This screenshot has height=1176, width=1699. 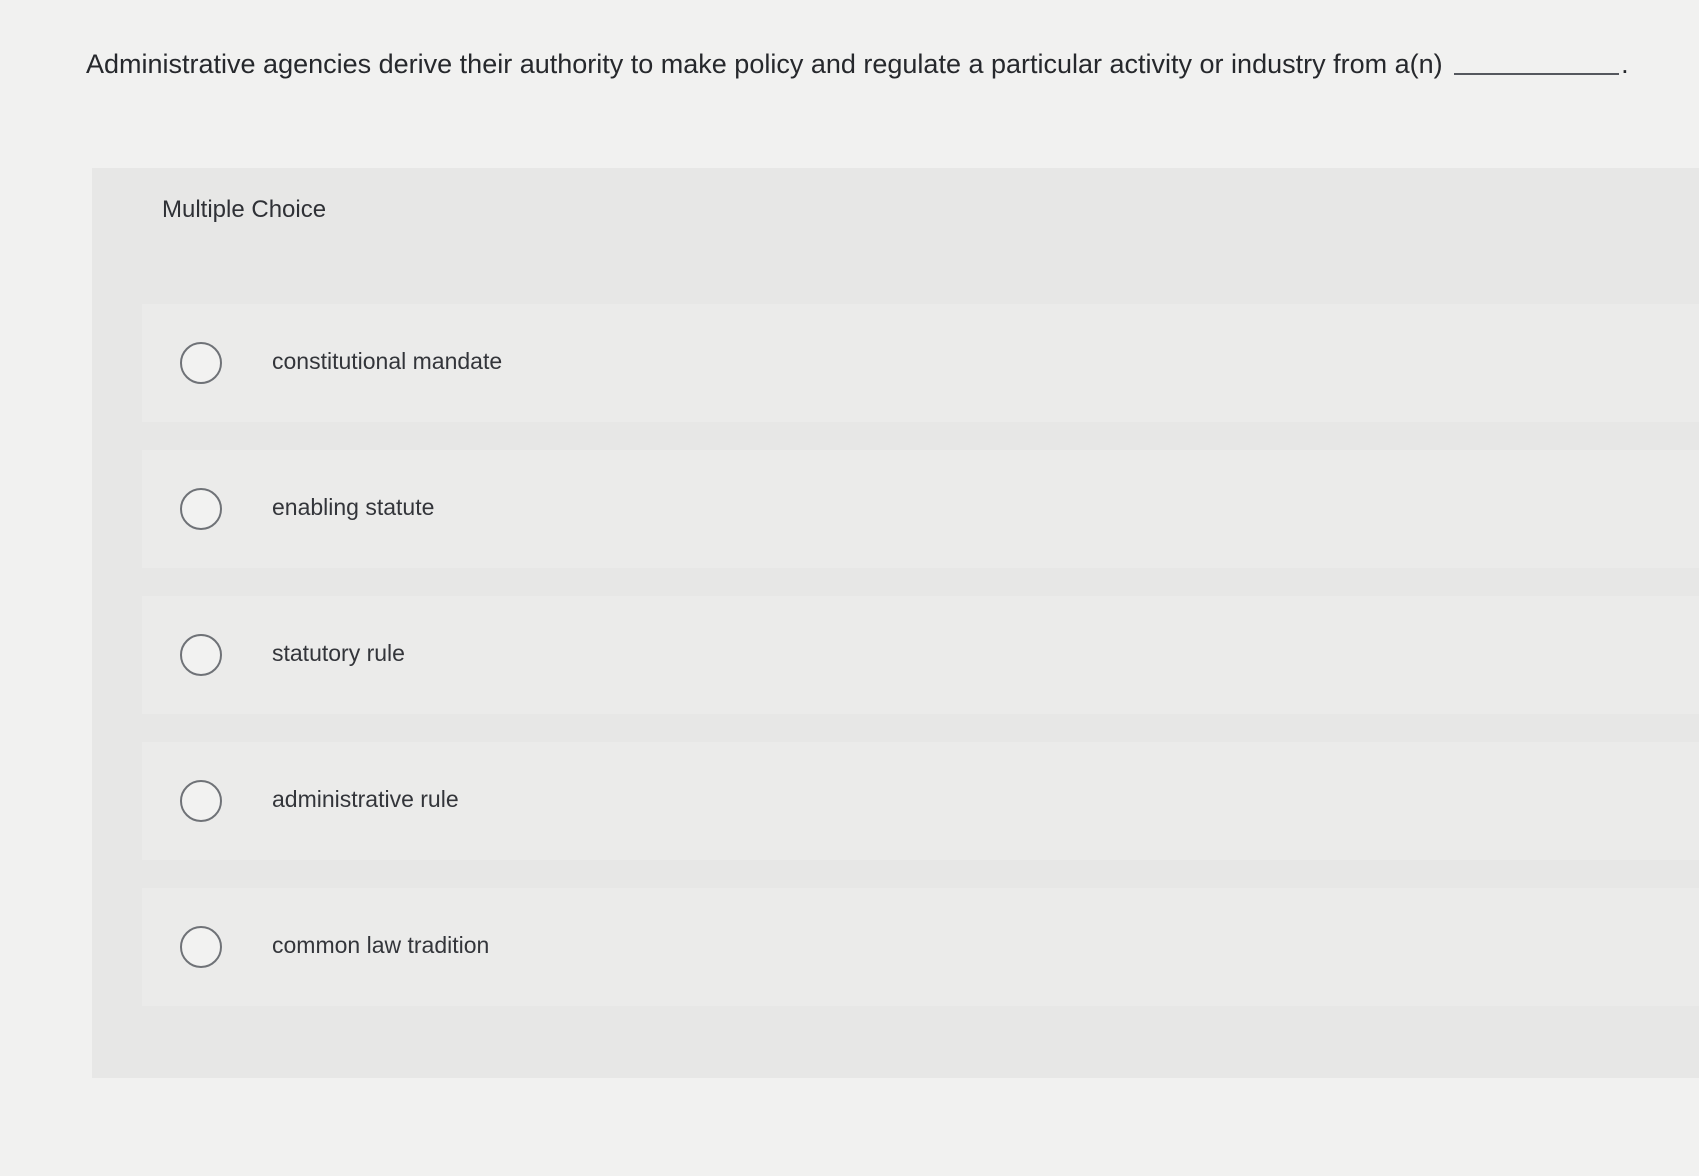 I want to click on answer-option-label: common law tradition, so click(x=381, y=945).